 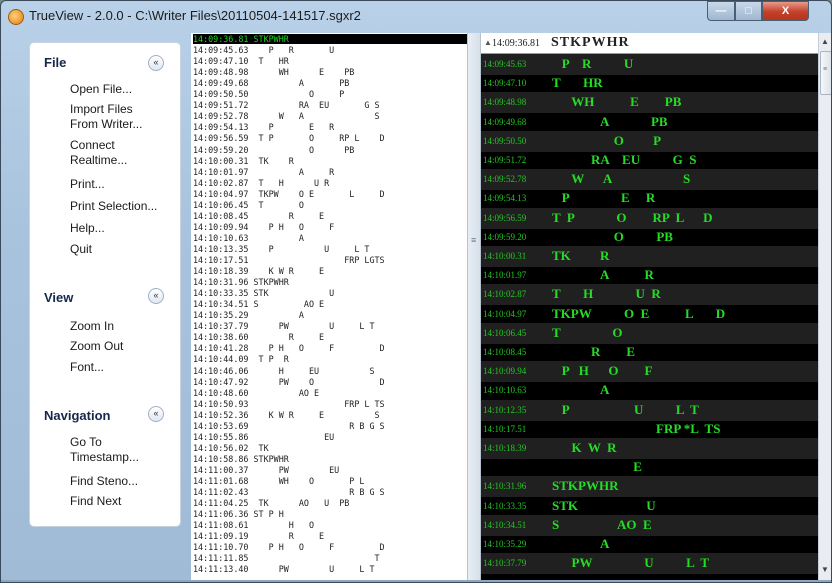 I want to click on text-line: 14:11:09.19 R E, so click(x=258, y=536).